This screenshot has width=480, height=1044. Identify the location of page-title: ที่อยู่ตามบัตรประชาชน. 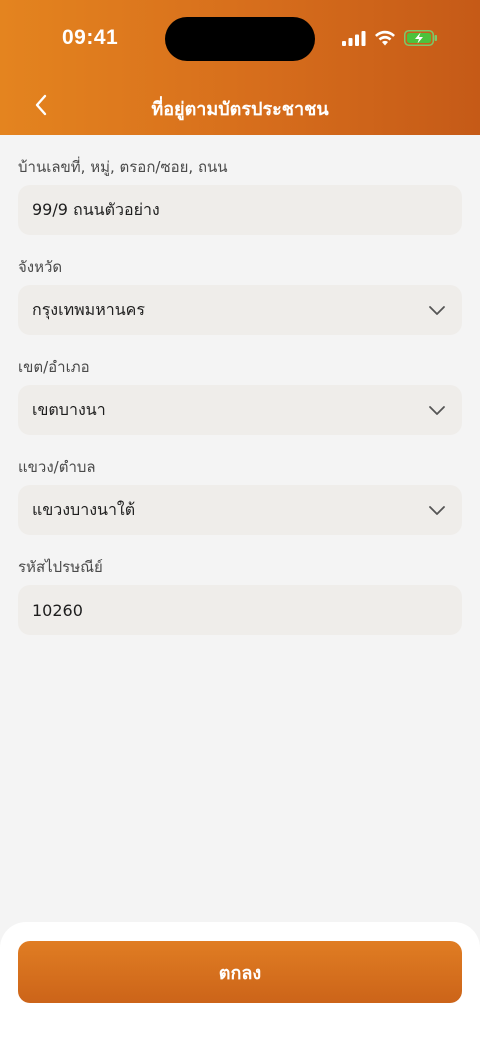
(240, 109).